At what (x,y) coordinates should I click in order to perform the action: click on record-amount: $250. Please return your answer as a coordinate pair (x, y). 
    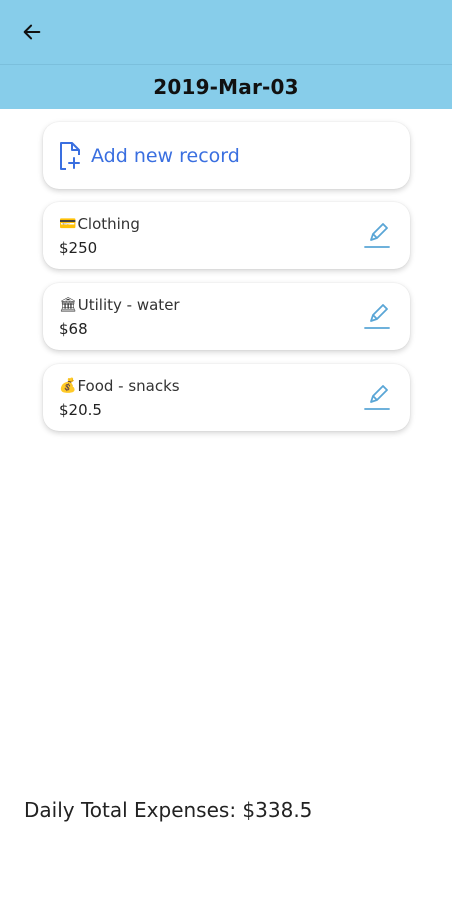
    Looking at the image, I should click on (78, 248).